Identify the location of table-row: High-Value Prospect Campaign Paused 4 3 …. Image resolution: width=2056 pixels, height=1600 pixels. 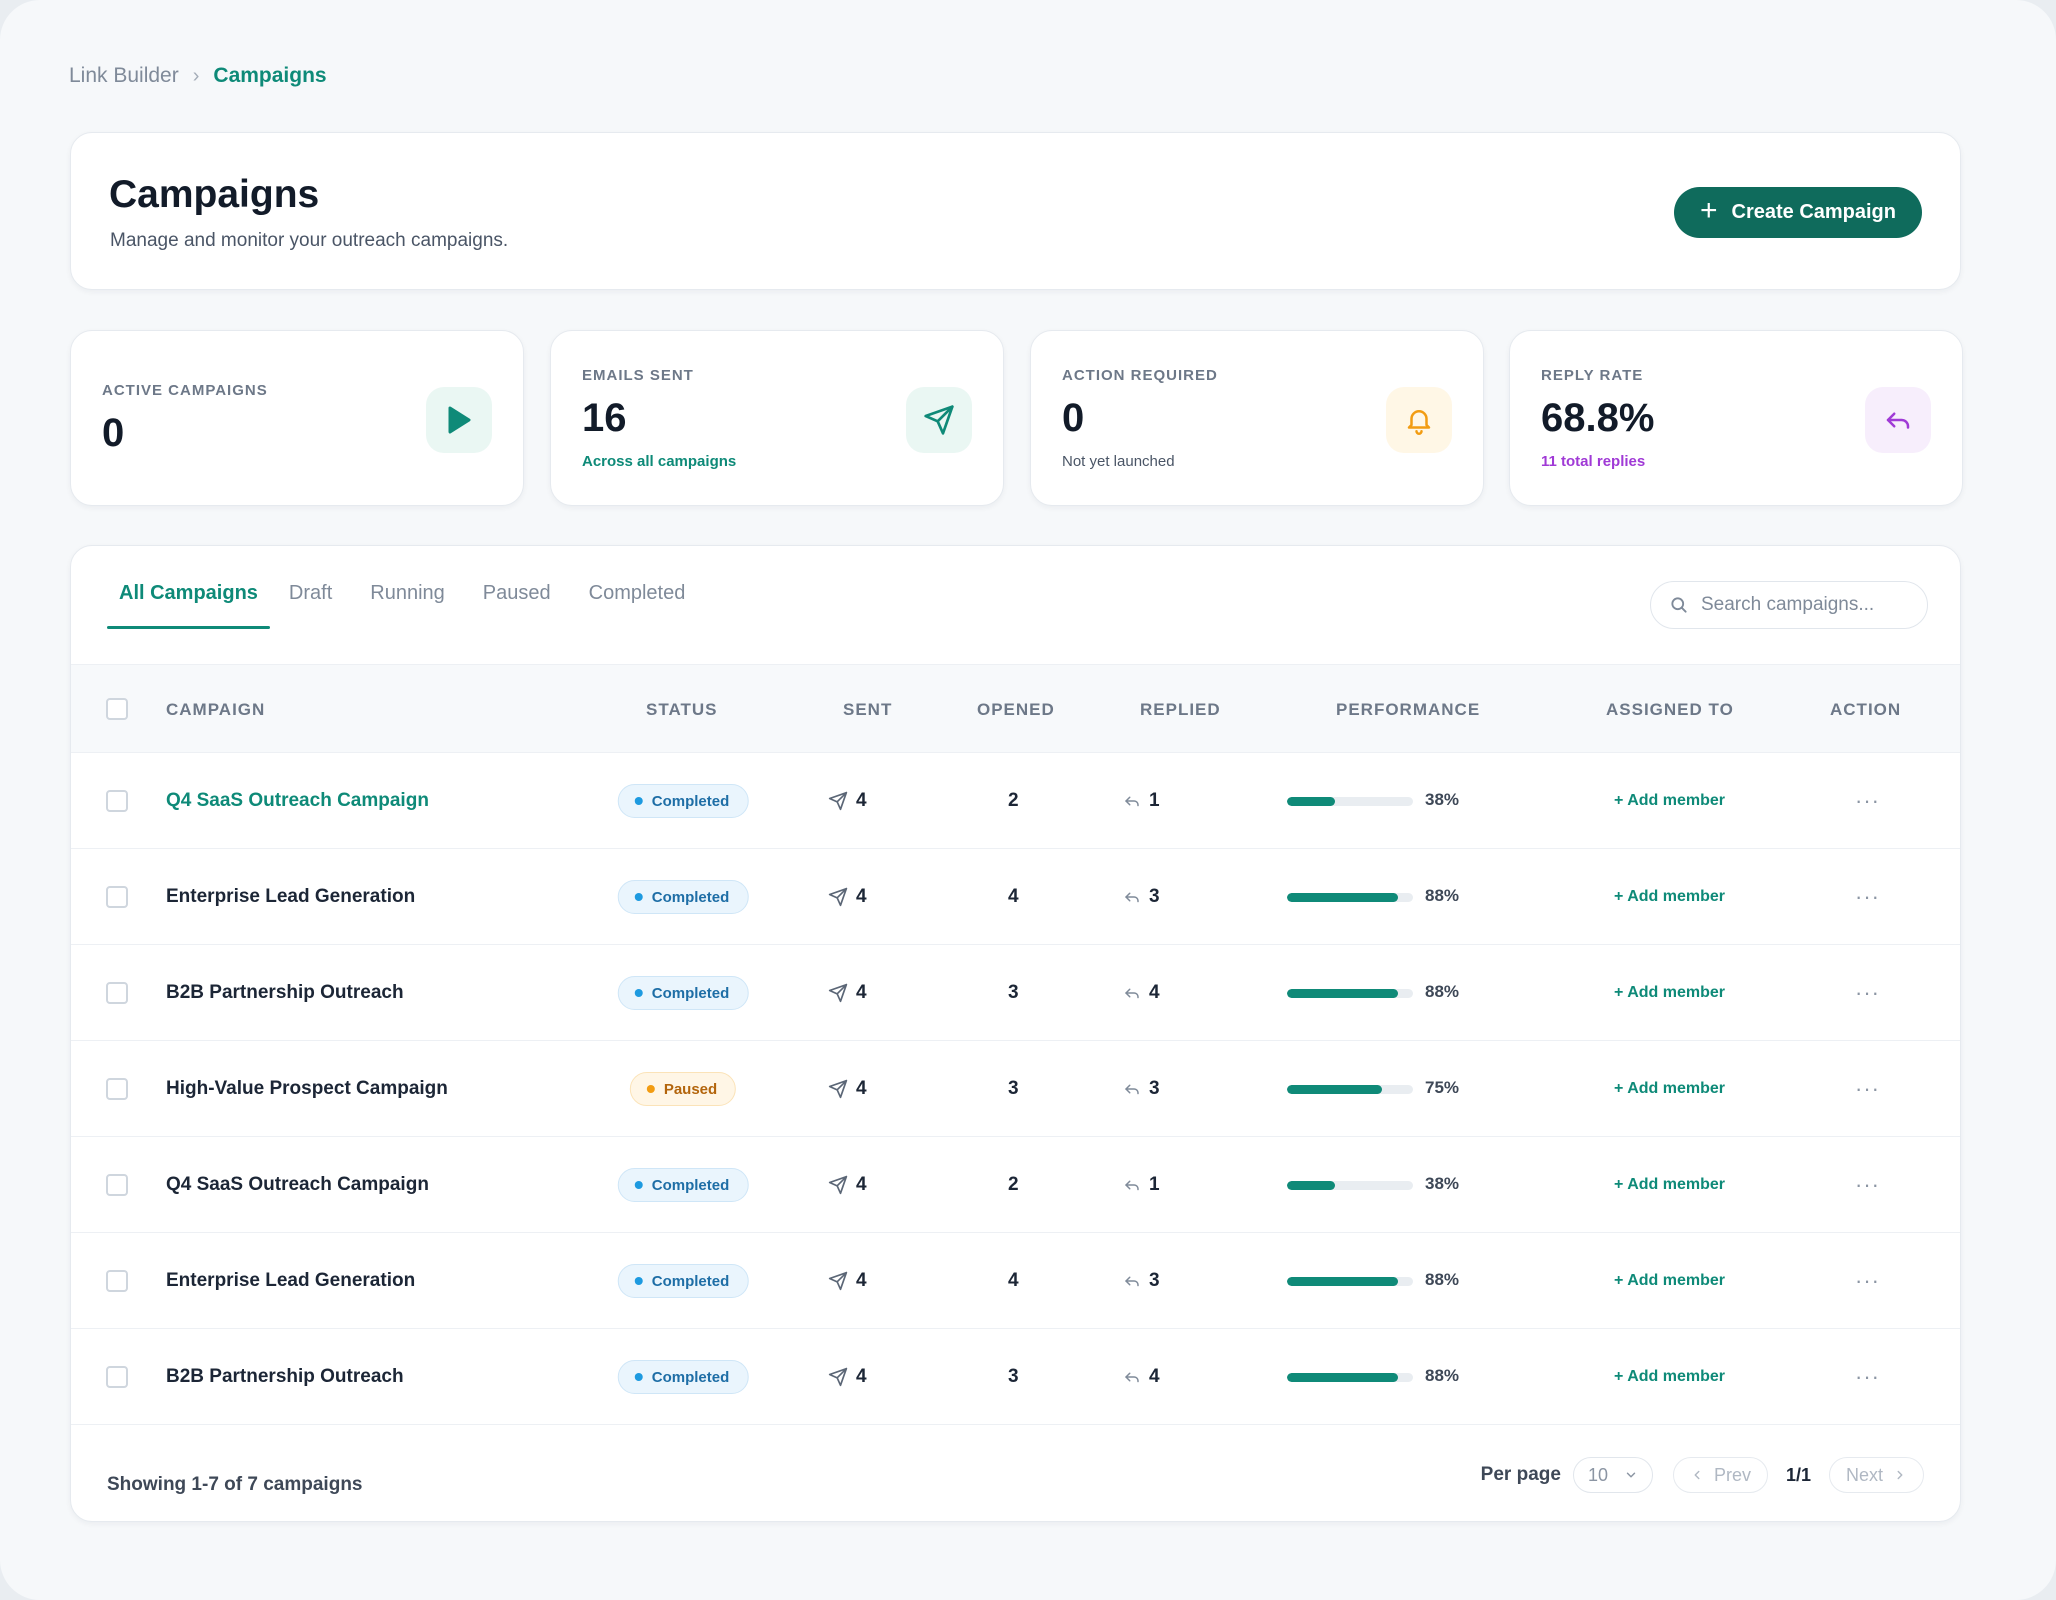
(1015, 1089).